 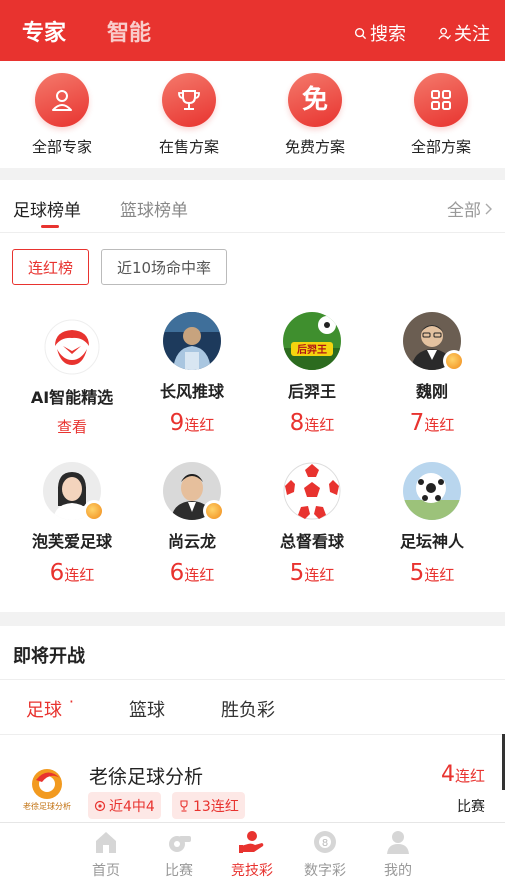 What do you see at coordinates (72, 397) in the screenshot?
I see `expert-name: AI智能精选` at bounding box center [72, 397].